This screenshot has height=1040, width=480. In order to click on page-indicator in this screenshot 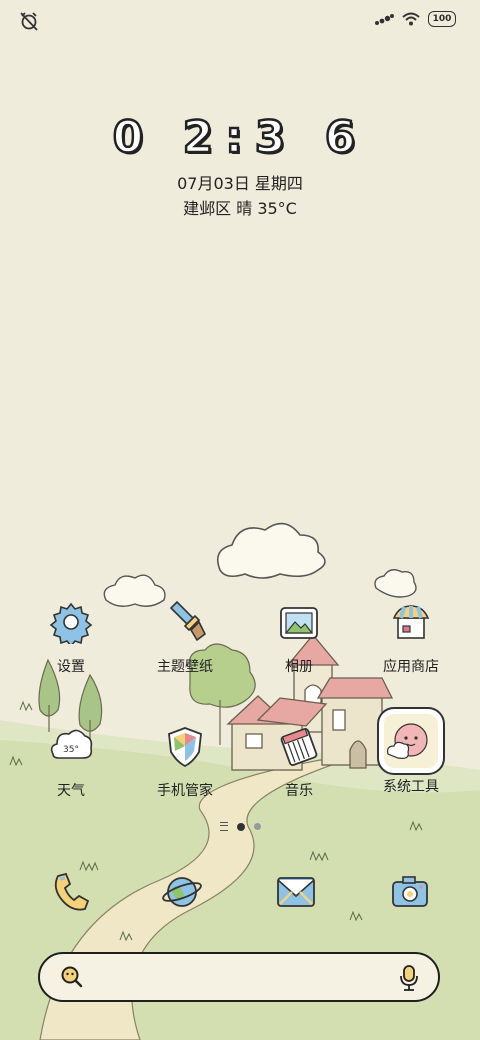, I will do `click(240, 826)`.